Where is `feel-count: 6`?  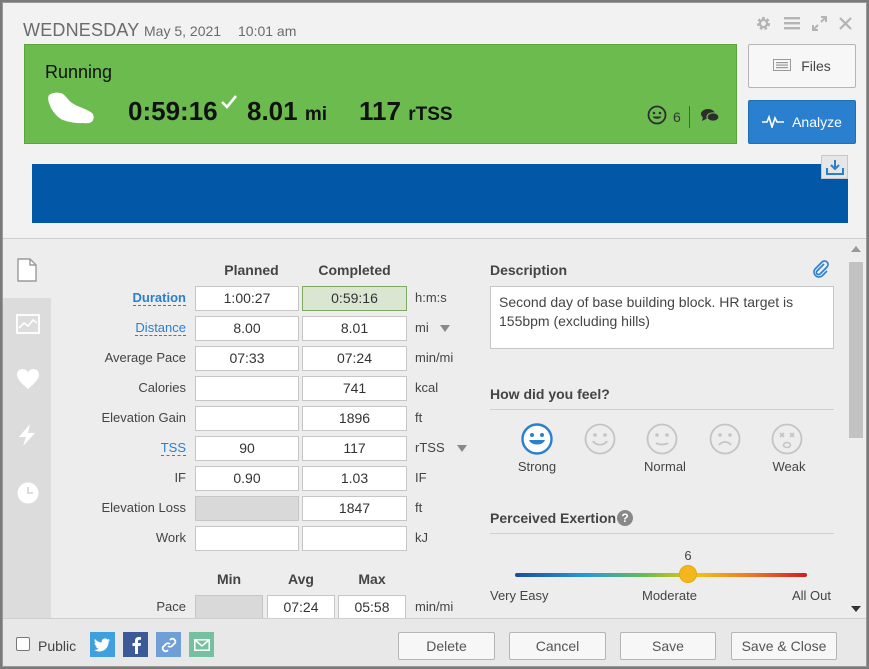 feel-count: 6 is located at coordinates (677, 116).